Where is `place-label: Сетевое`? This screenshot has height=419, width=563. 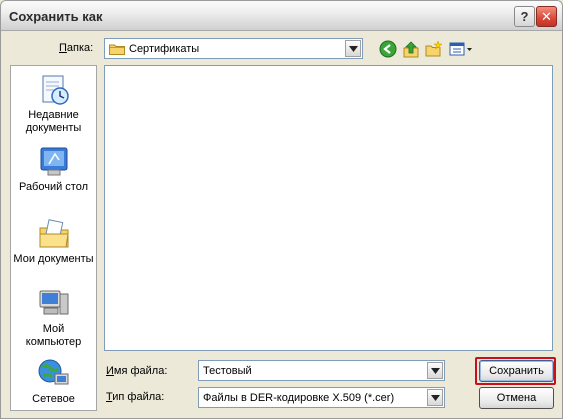 place-label: Сетевое is located at coordinates (53, 399).